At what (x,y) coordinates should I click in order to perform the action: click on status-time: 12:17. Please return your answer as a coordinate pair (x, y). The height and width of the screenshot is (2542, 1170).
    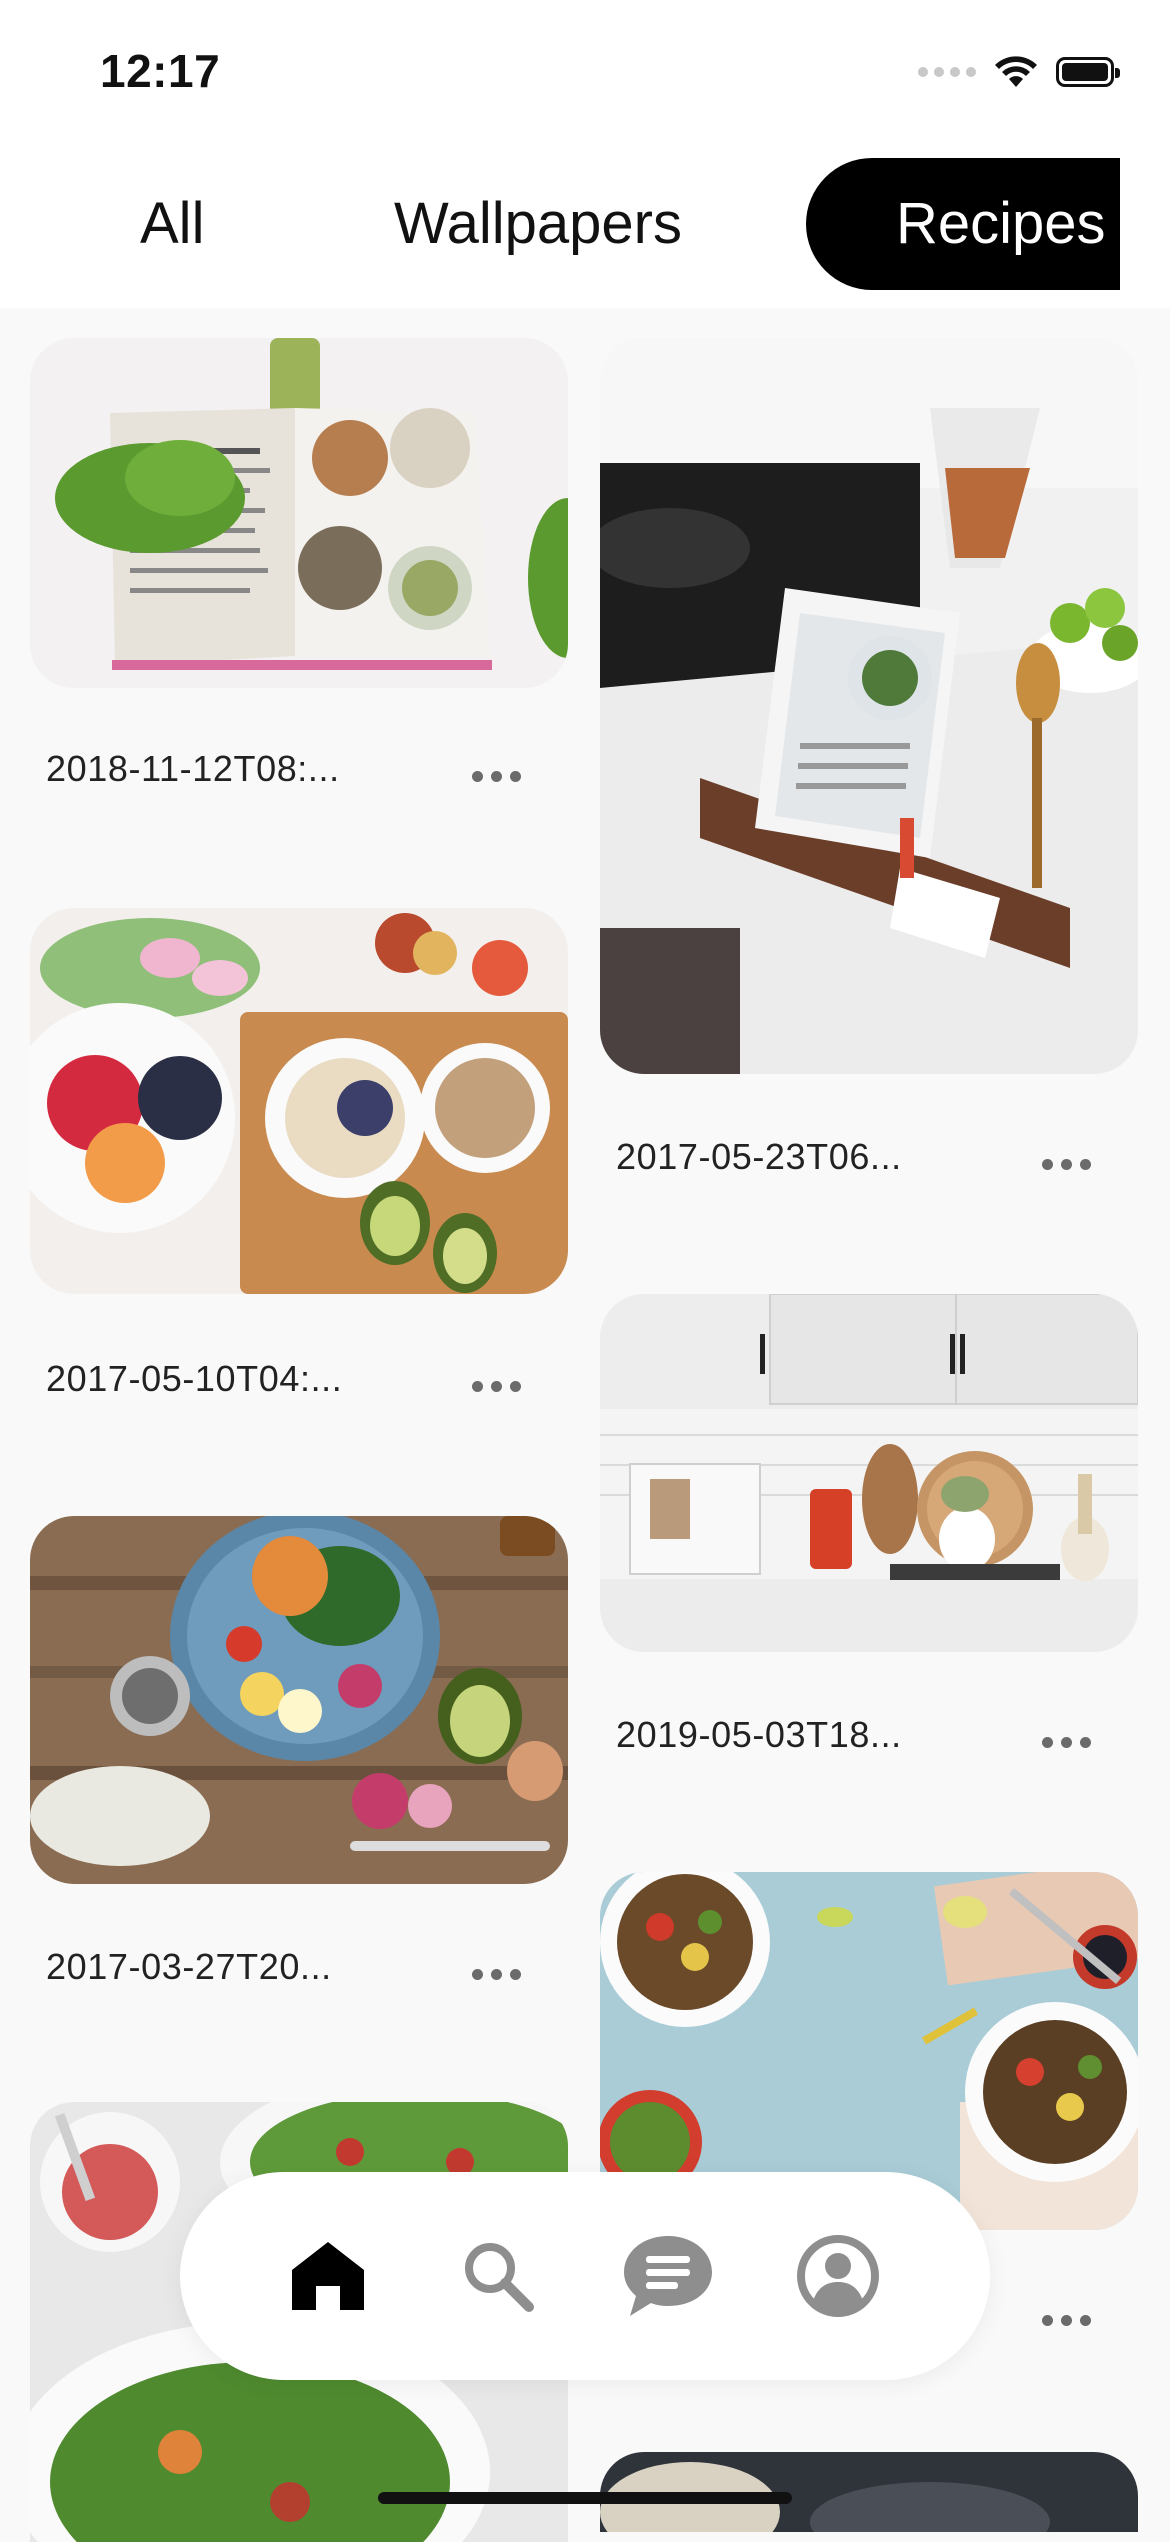
    Looking at the image, I should click on (160, 71).